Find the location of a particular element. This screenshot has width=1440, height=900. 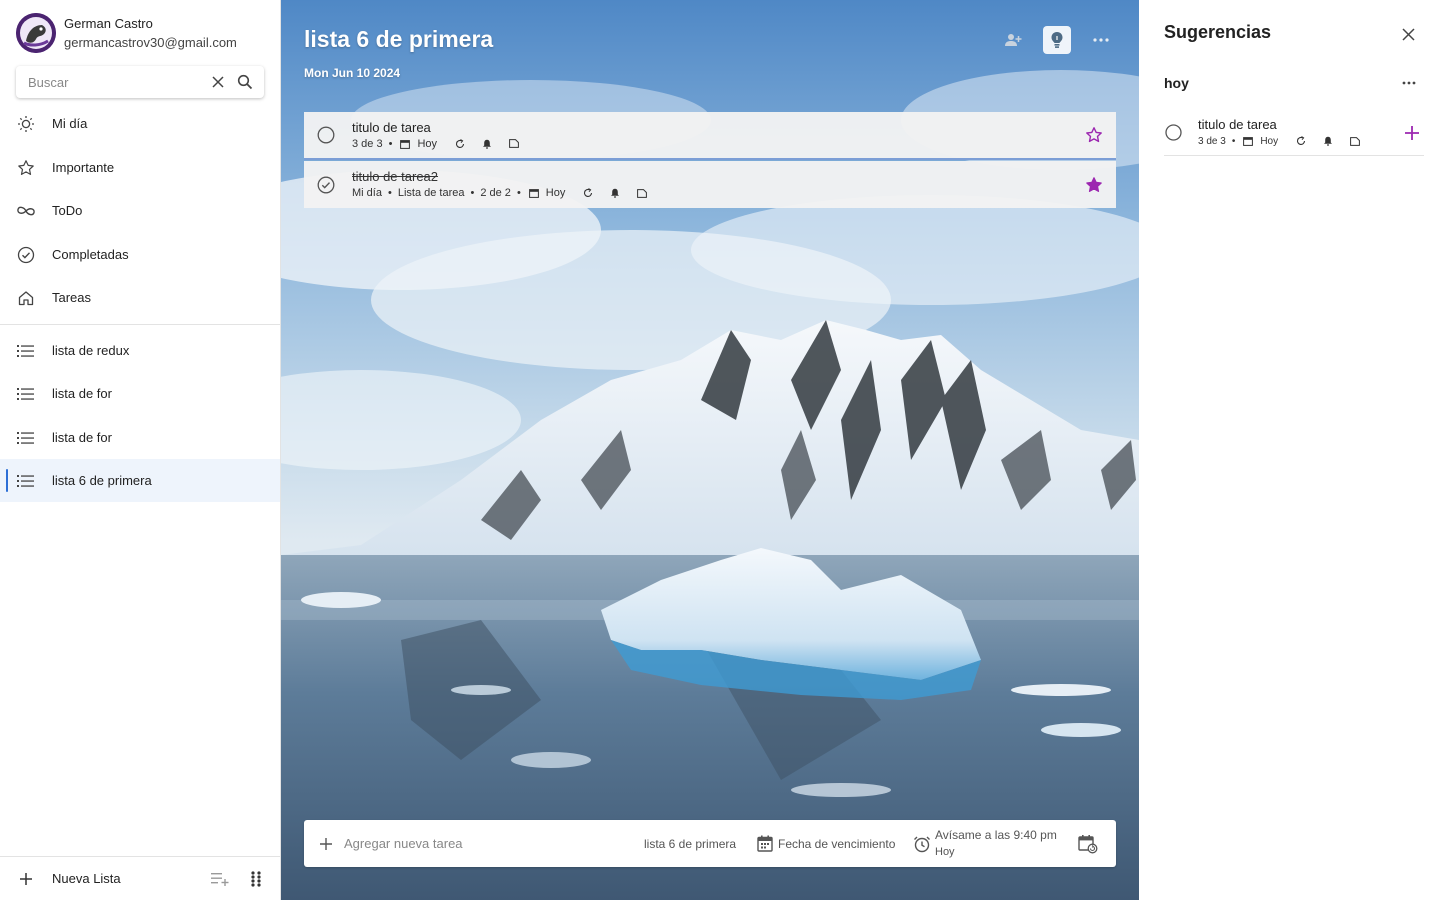

suggestion-complete-checkbox is located at coordinates (1173, 133).